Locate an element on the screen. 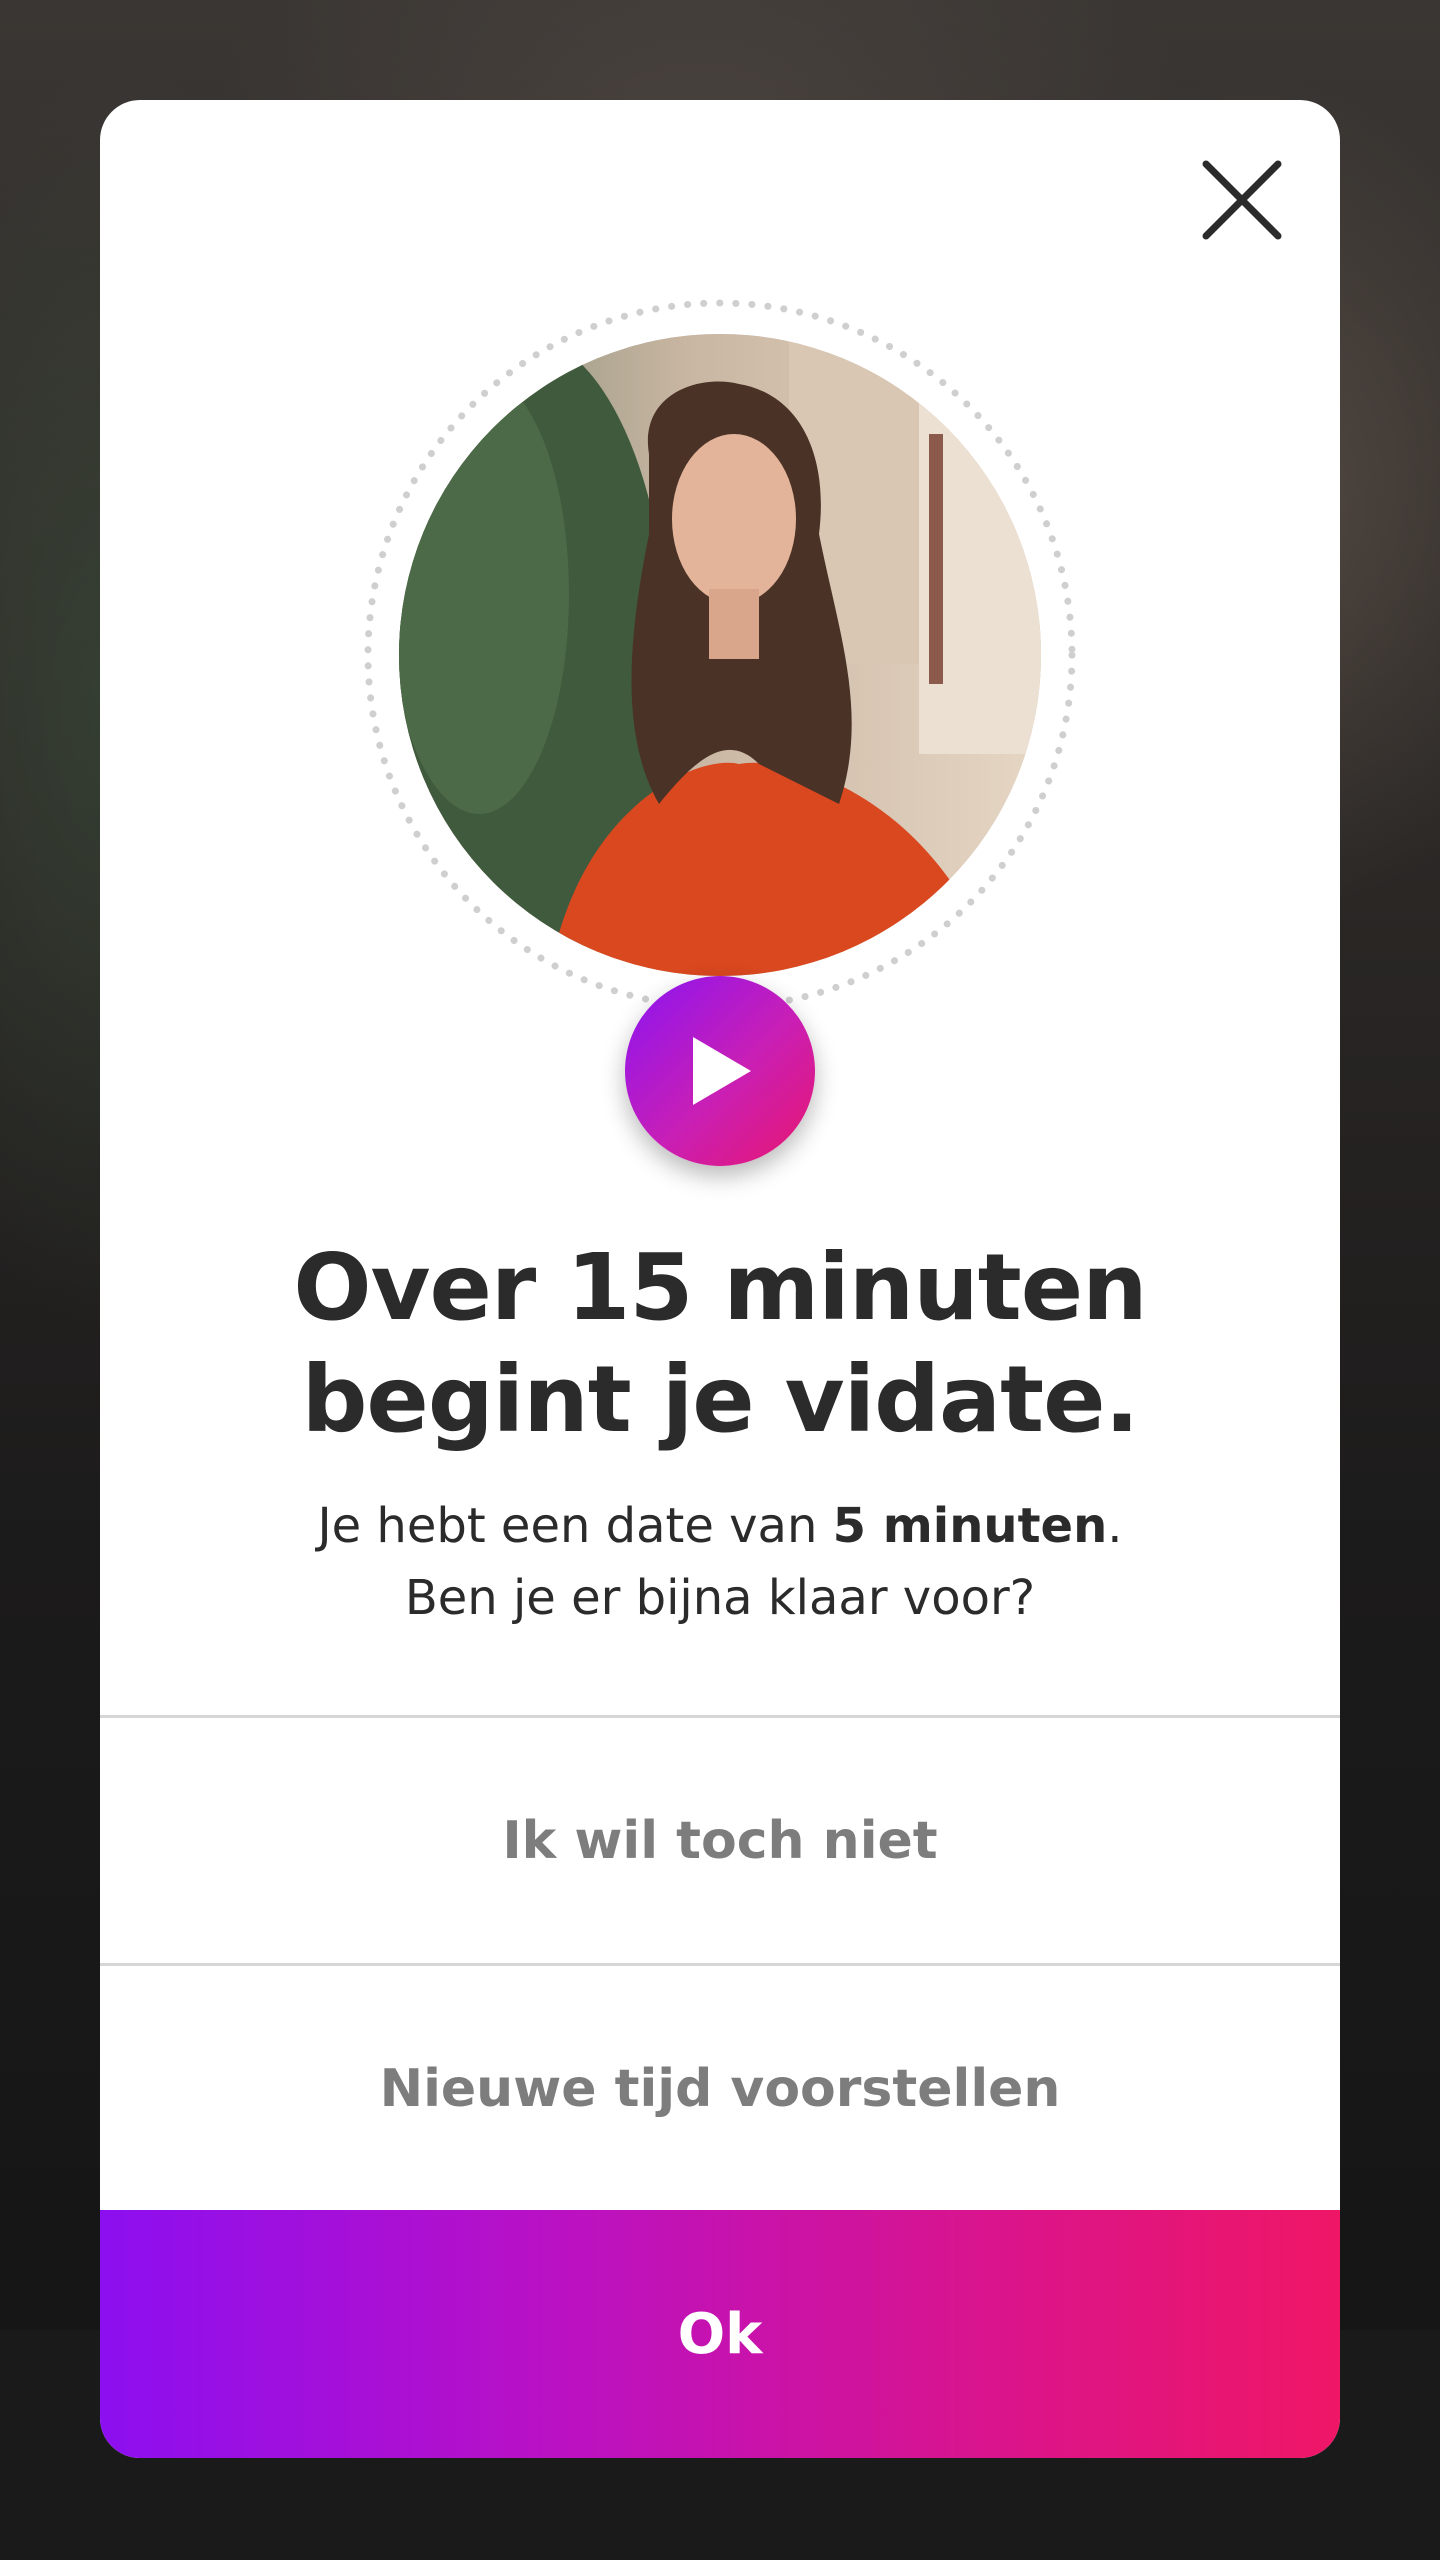 The width and height of the screenshot is (1440, 2560). play-button is located at coordinates (720, 1071).